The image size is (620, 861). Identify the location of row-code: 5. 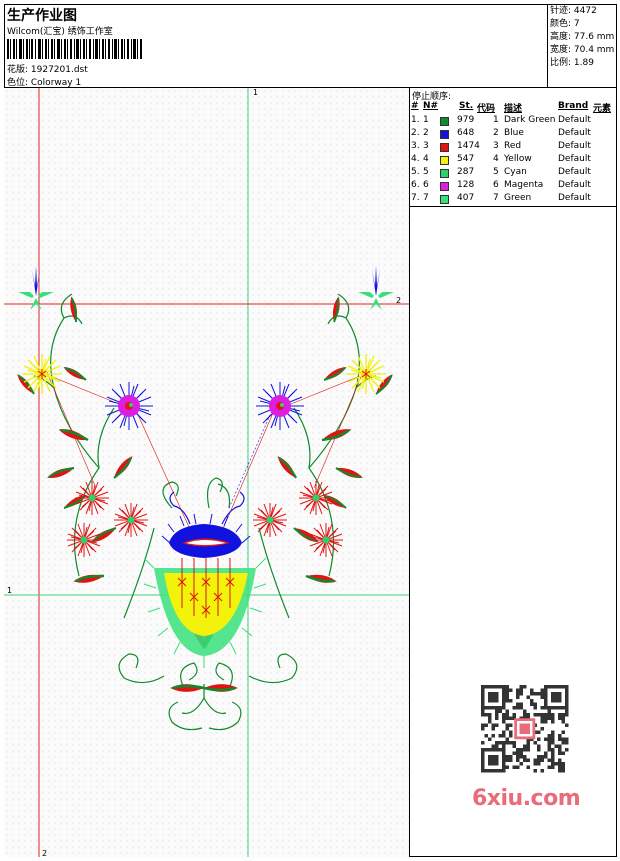
(496, 172).